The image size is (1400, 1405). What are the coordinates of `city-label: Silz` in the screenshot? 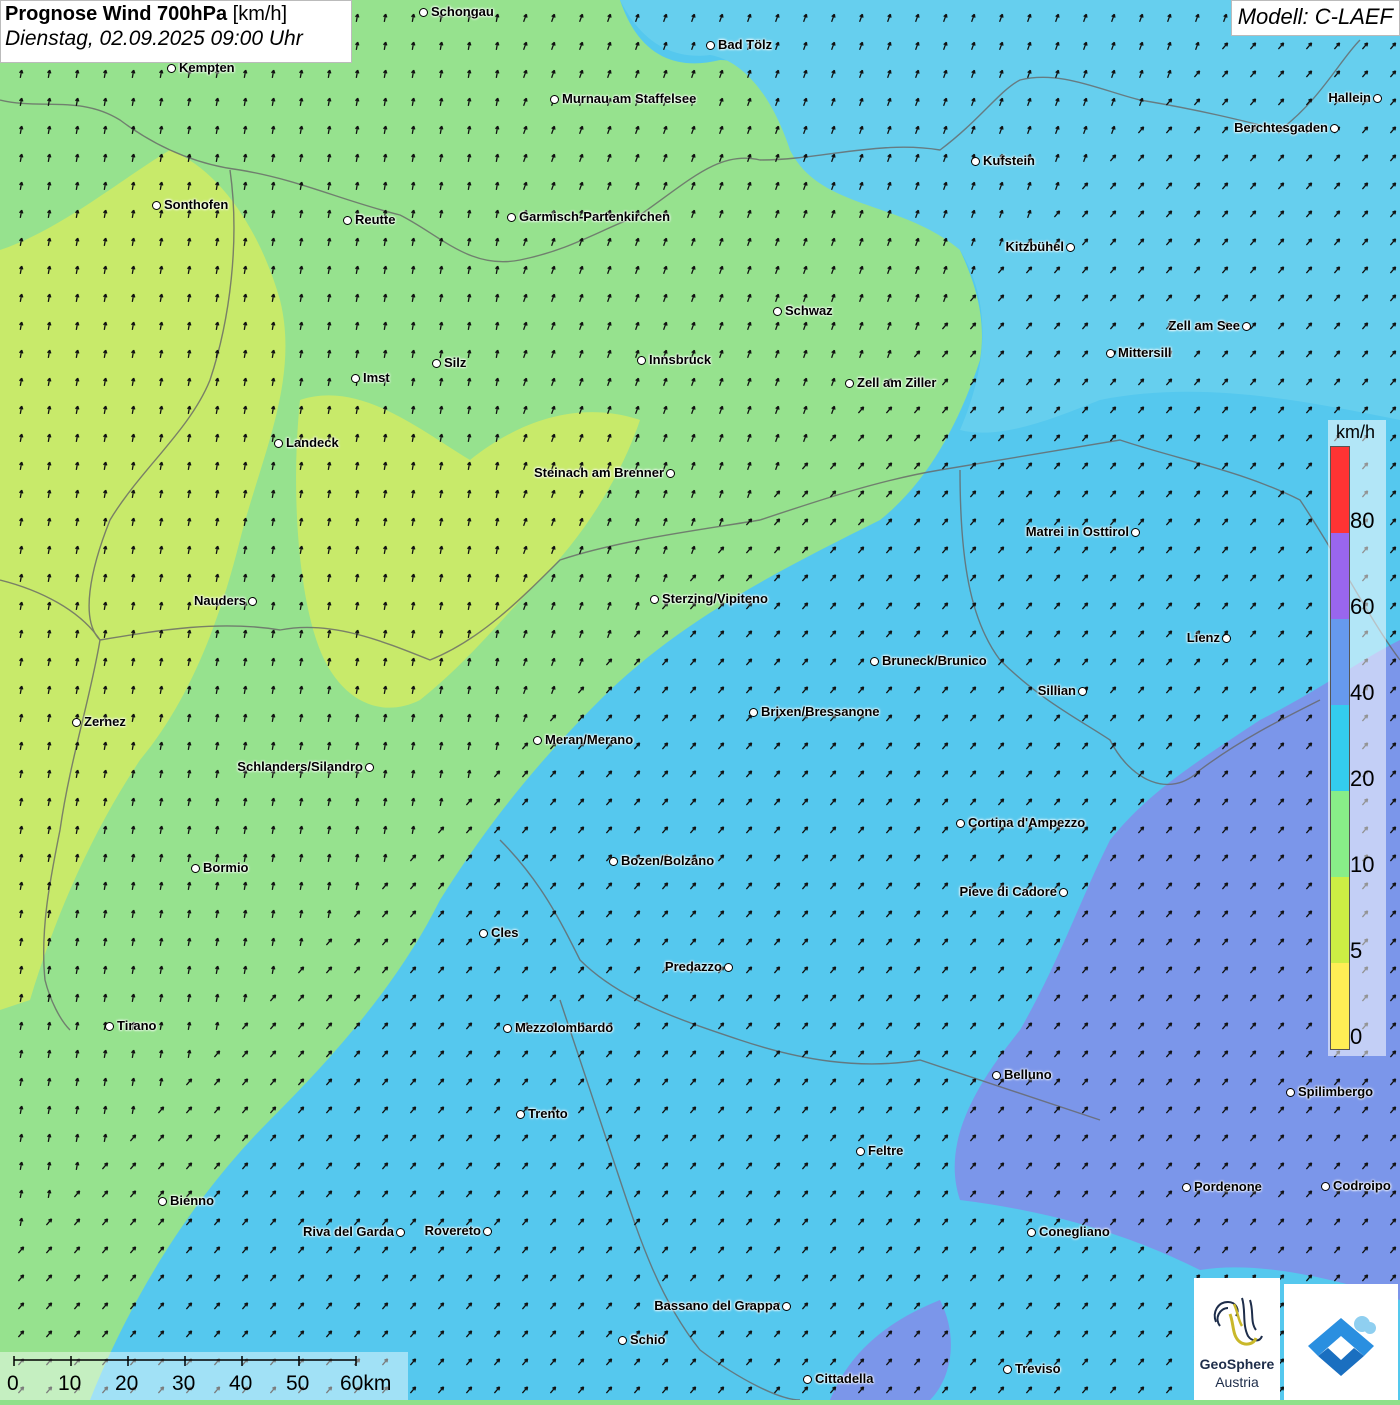 It's located at (455, 362).